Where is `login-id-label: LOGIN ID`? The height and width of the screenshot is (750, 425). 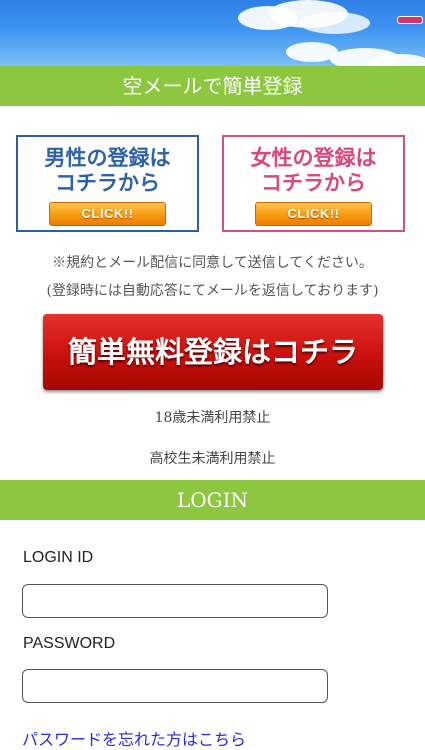 login-id-label: LOGIN ID is located at coordinates (58, 557).